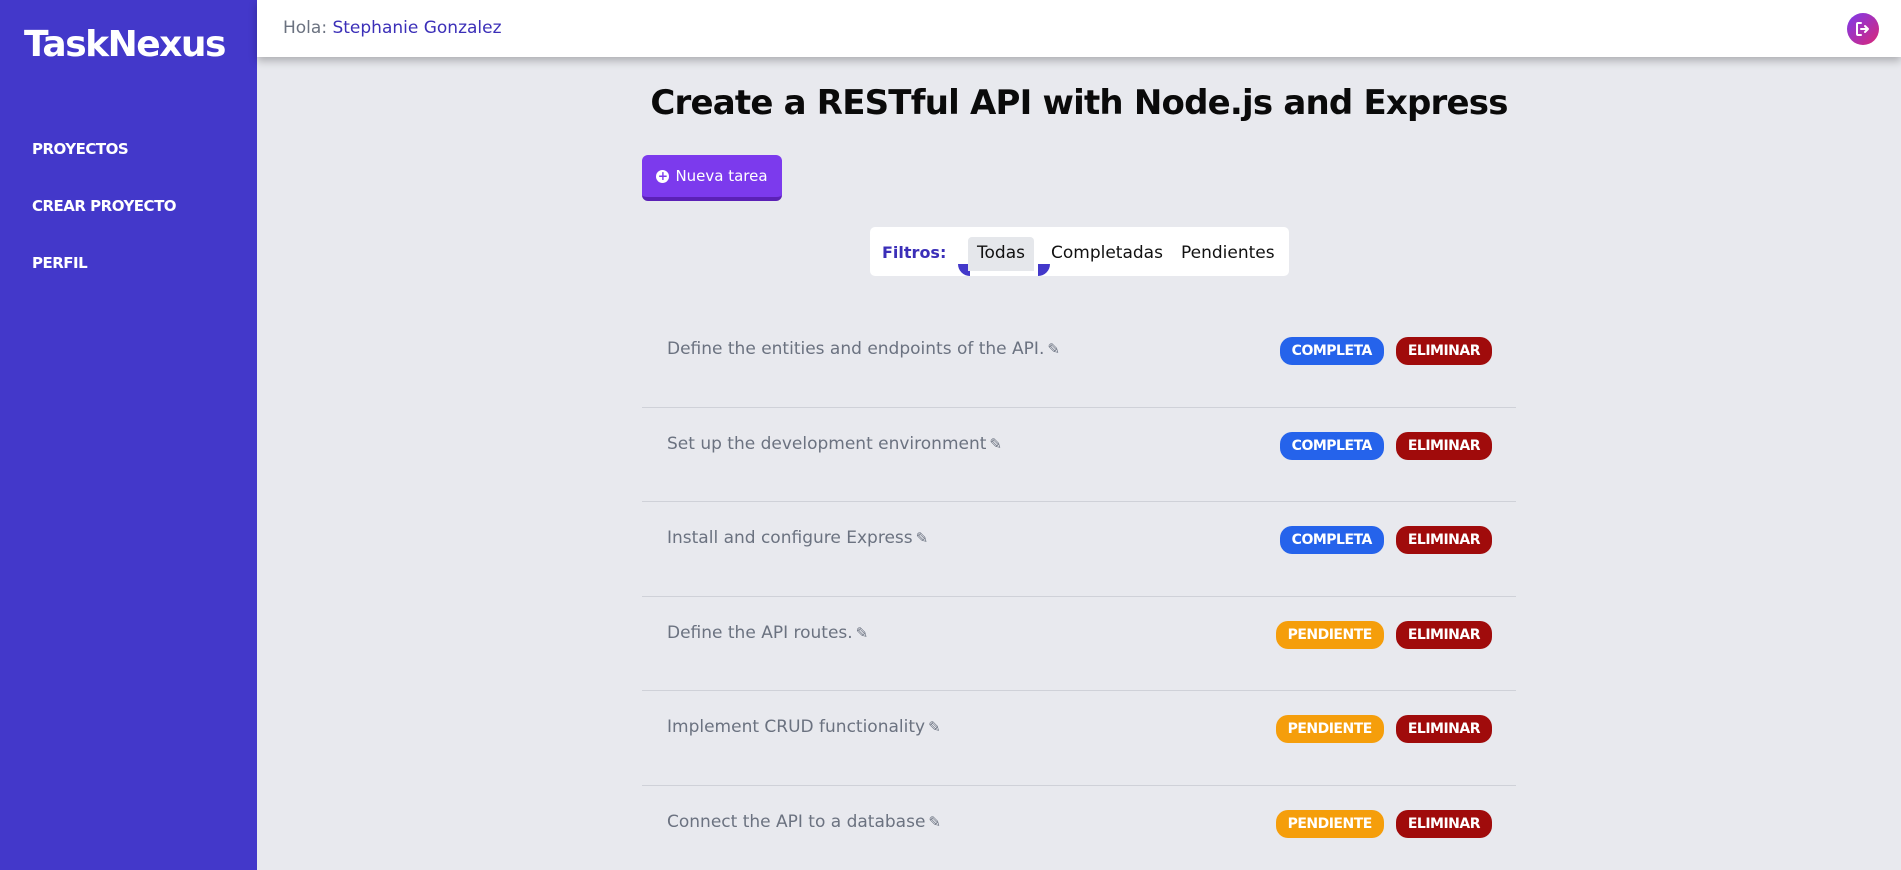 This screenshot has width=1901, height=870. Describe the element at coordinates (1107, 257) in the screenshot. I see `filter-completadas: Completadas` at that location.